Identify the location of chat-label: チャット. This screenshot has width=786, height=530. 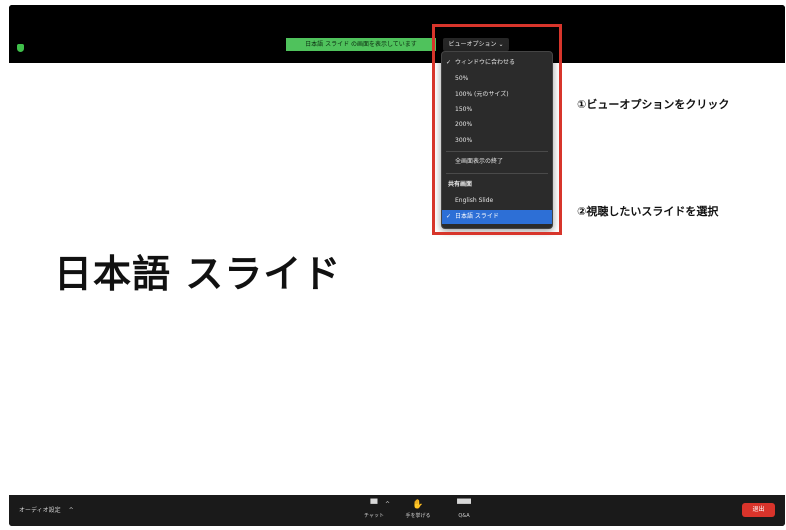
(374, 516).